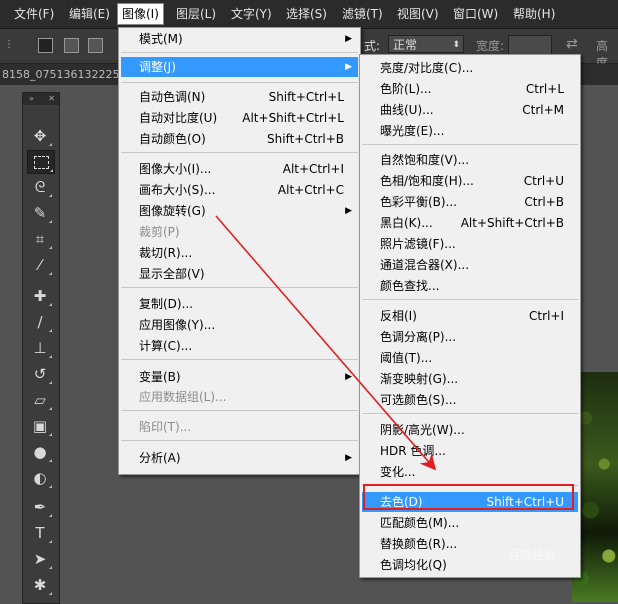  What do you see at coordinates (532, 555) in the screenshot?
I see `watermark: 百度经验` at bounding box center [532, 555].